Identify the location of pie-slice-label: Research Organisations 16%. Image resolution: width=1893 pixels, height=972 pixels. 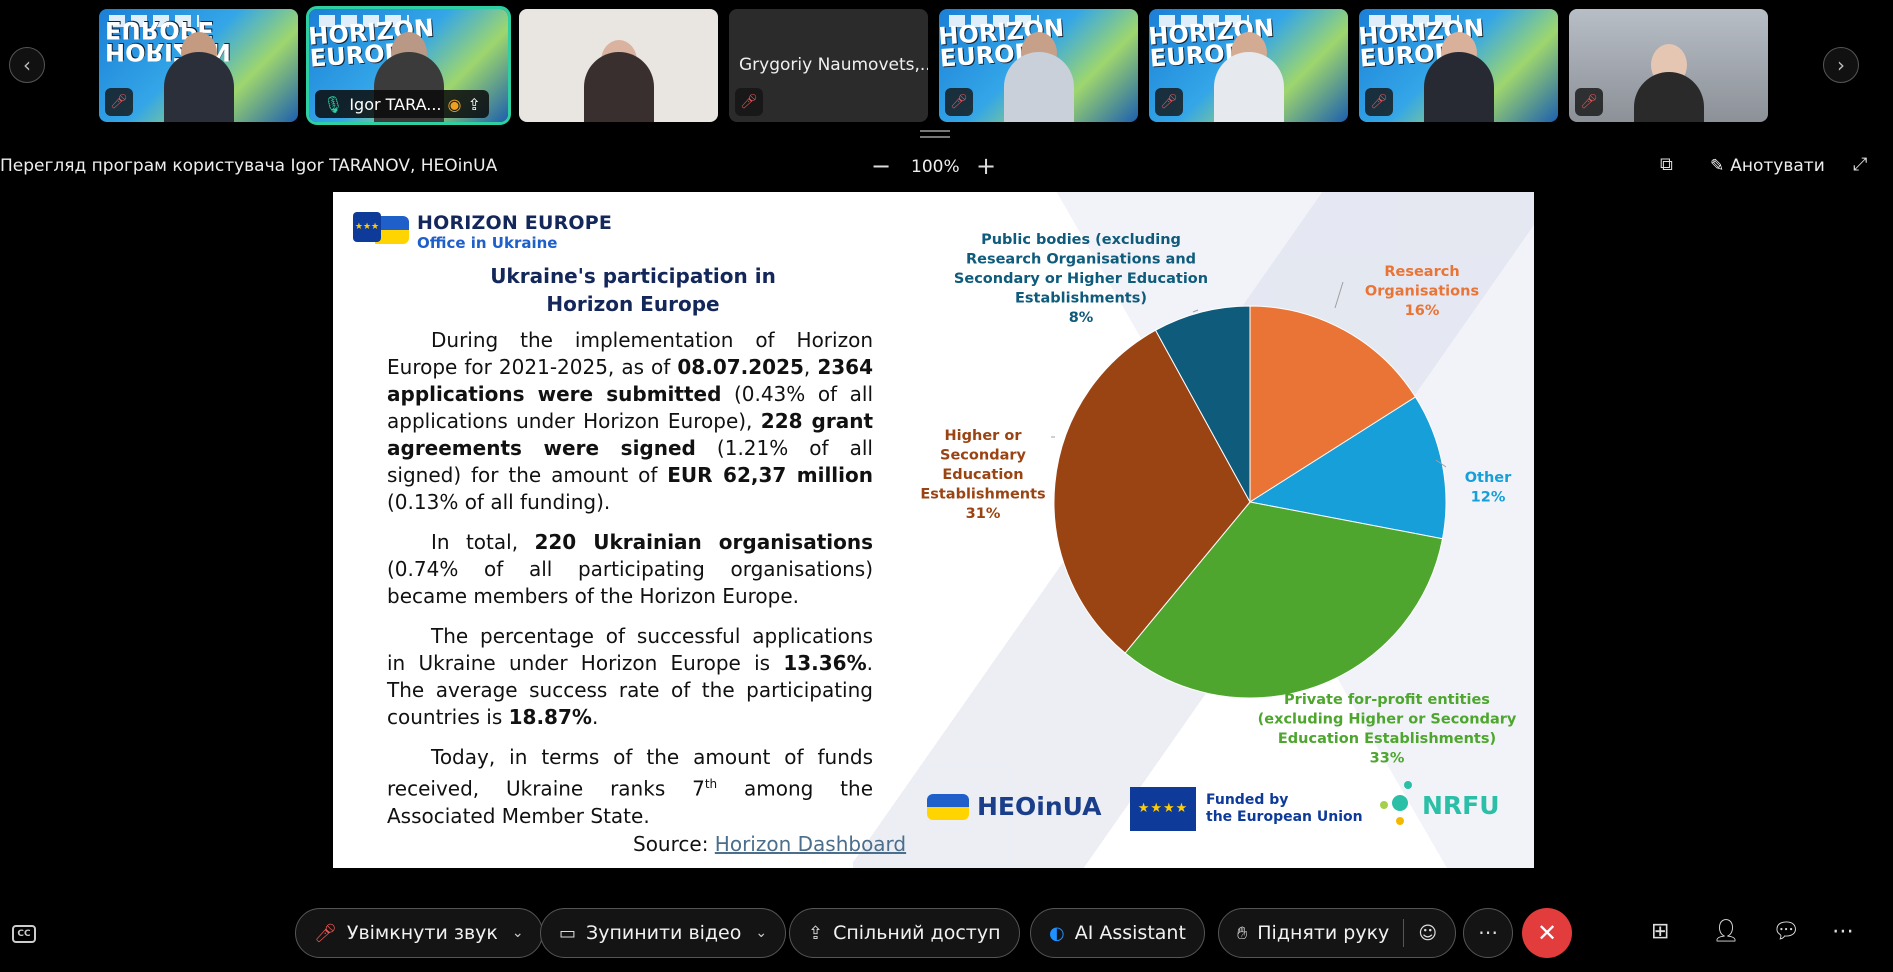
(1422, 291).